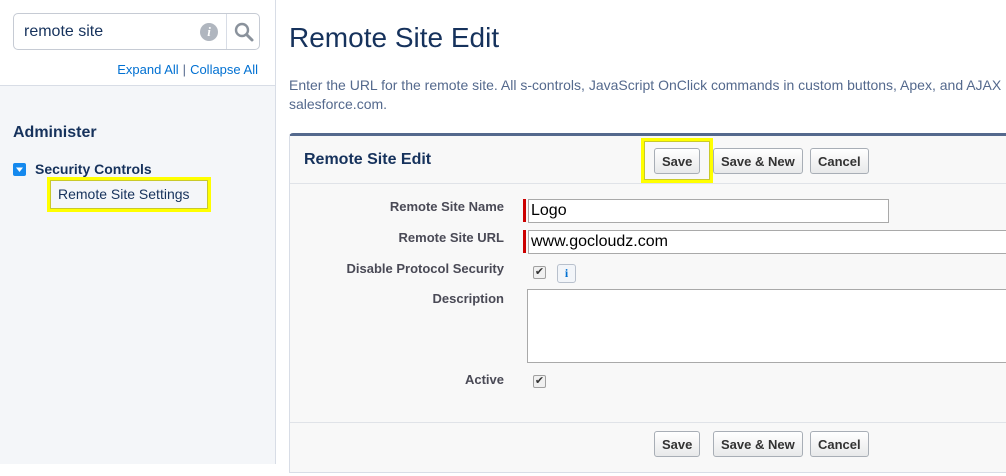 The image size is (1006, 476). What do you see at coordinates (468, 298) in the screenshot?
I see `description-label: Description` at bounding box center [468, 298].